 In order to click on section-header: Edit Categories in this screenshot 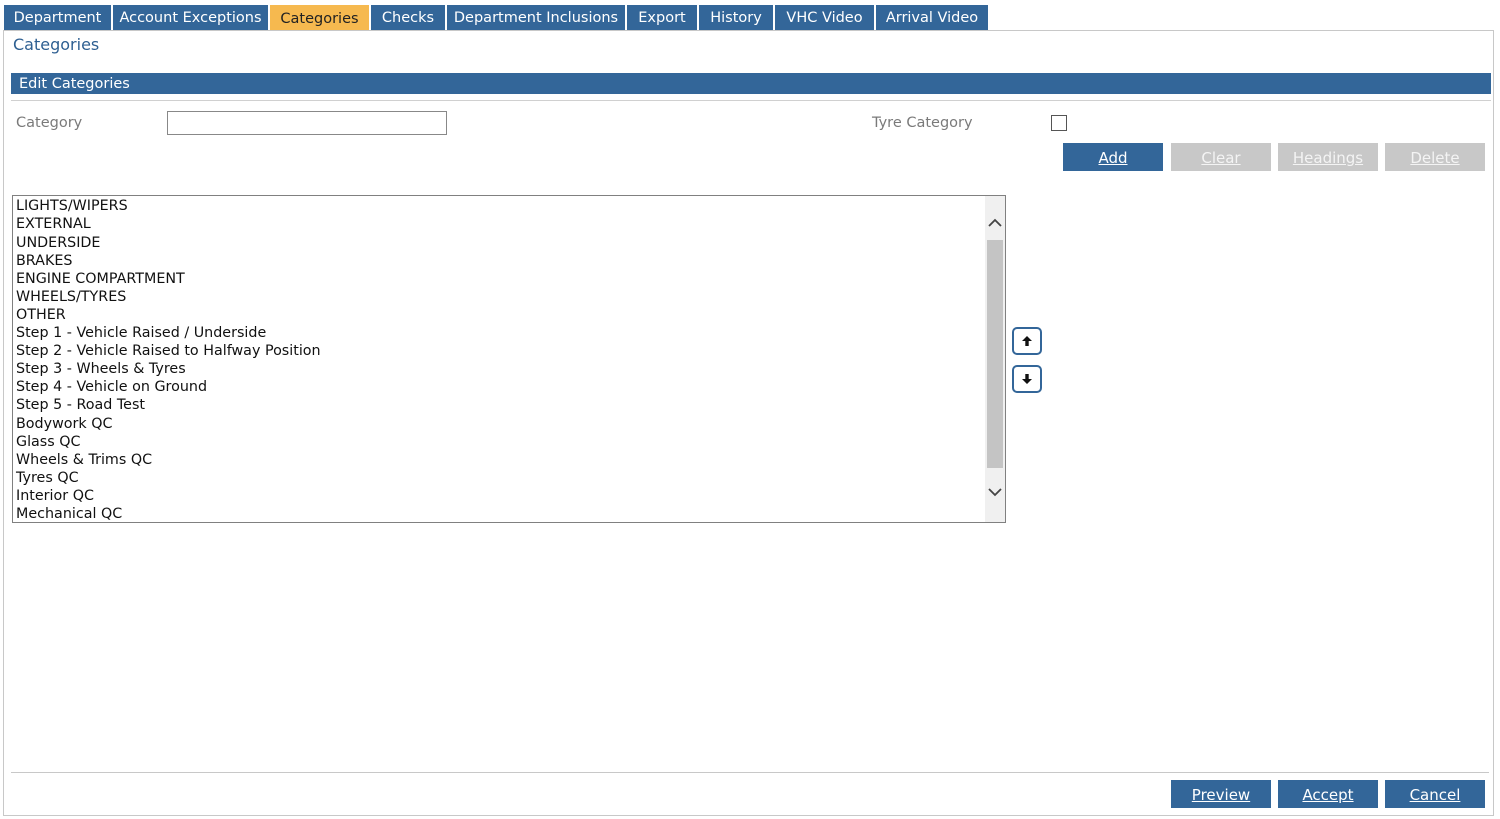, I will do `click(751, 83)`.